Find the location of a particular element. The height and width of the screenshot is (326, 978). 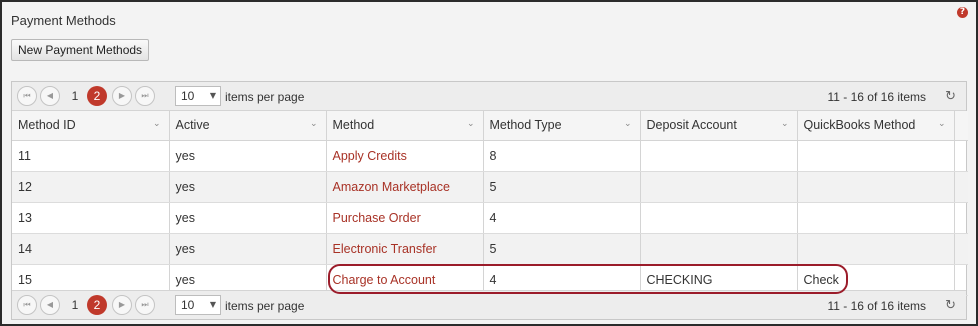

cell-method-id: 14 is located at coordinates (91, 249).